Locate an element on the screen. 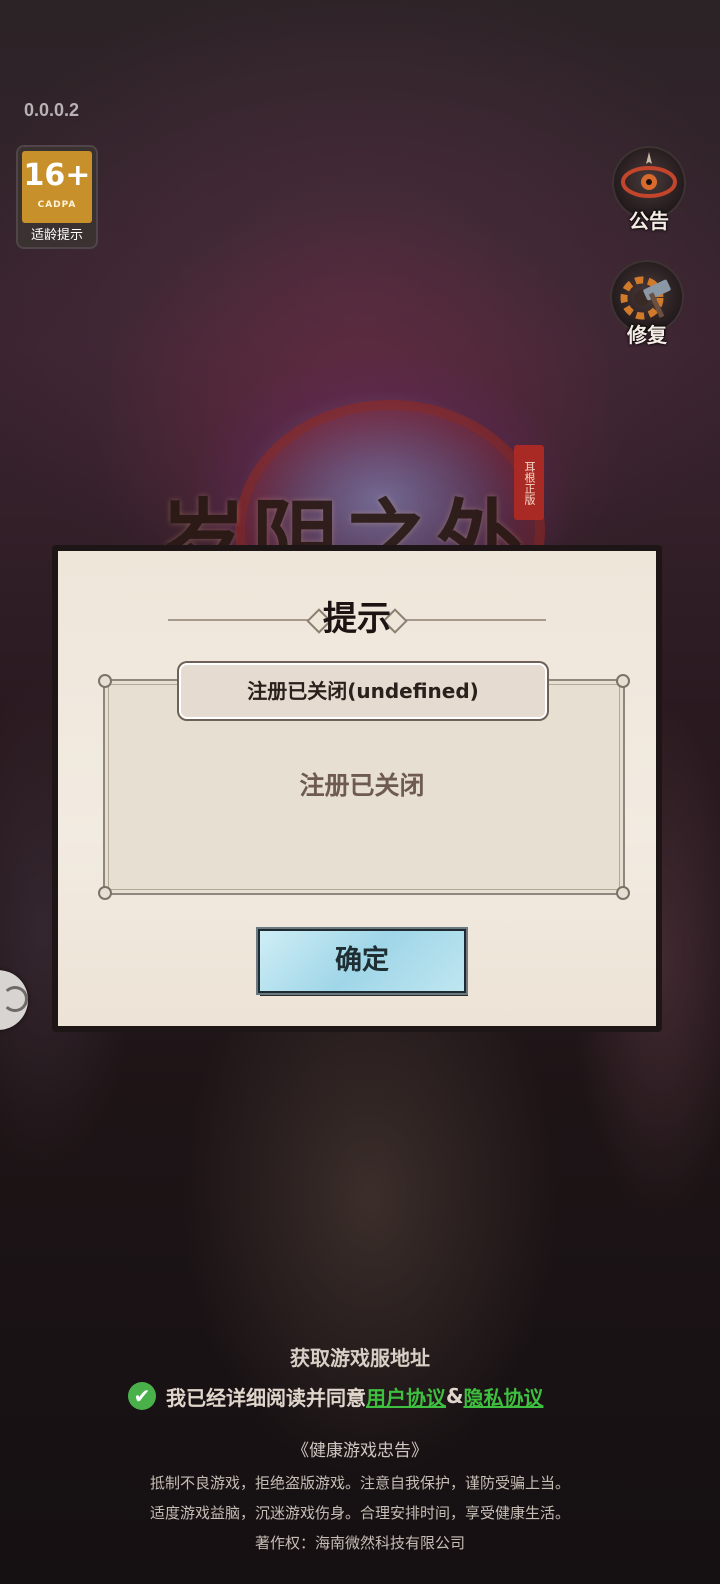  user-agreement-link: 用户协议 is located at coordinates (406, 1396).